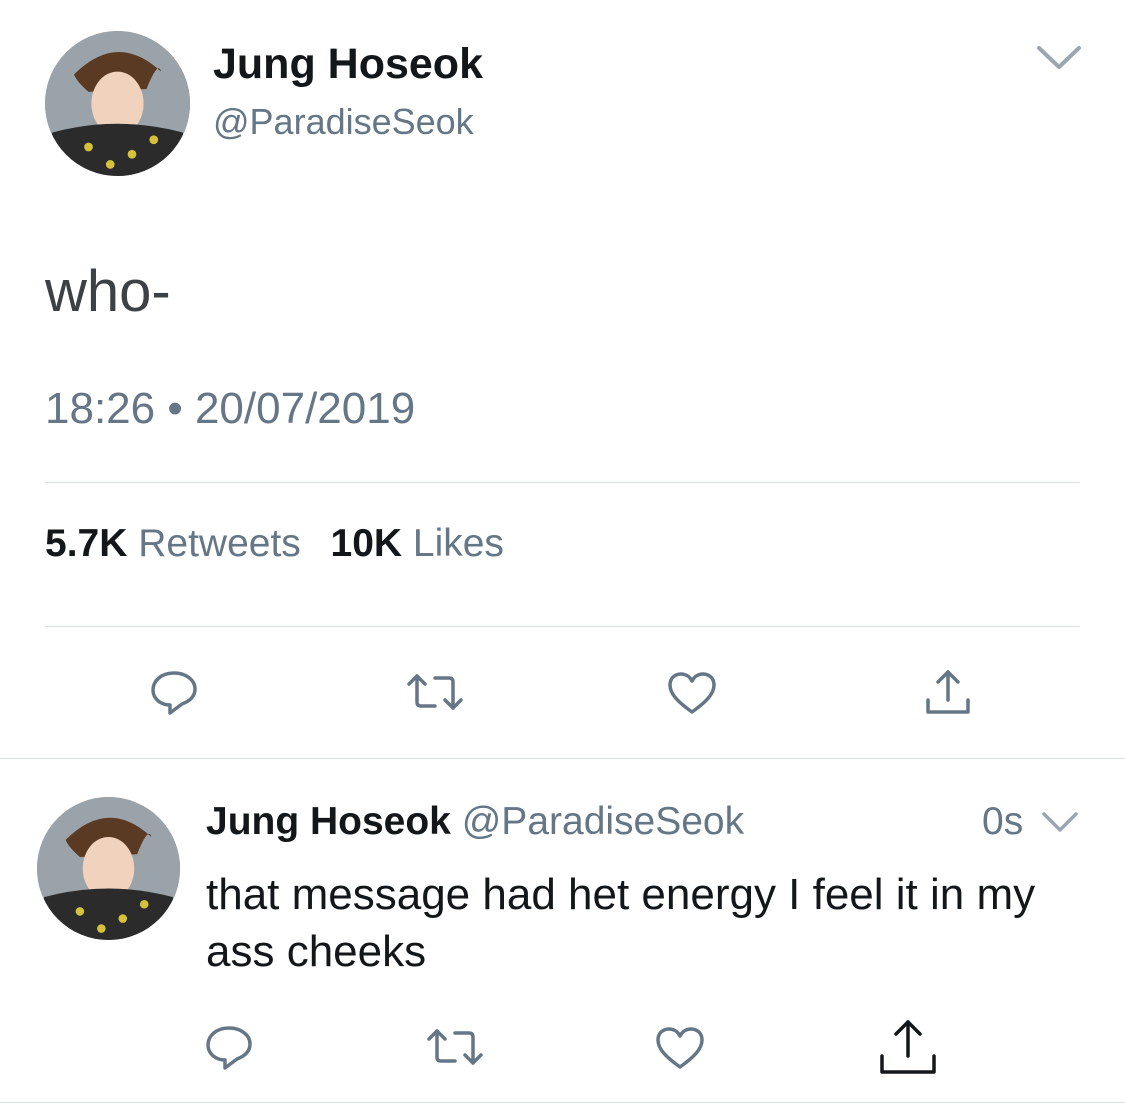 The width and height of the screenshot is (1125, 1105). Describe the element at coordinates (328, 821) in the screenshot. I see `reply-author-name: Jung Hoseok` at that location.